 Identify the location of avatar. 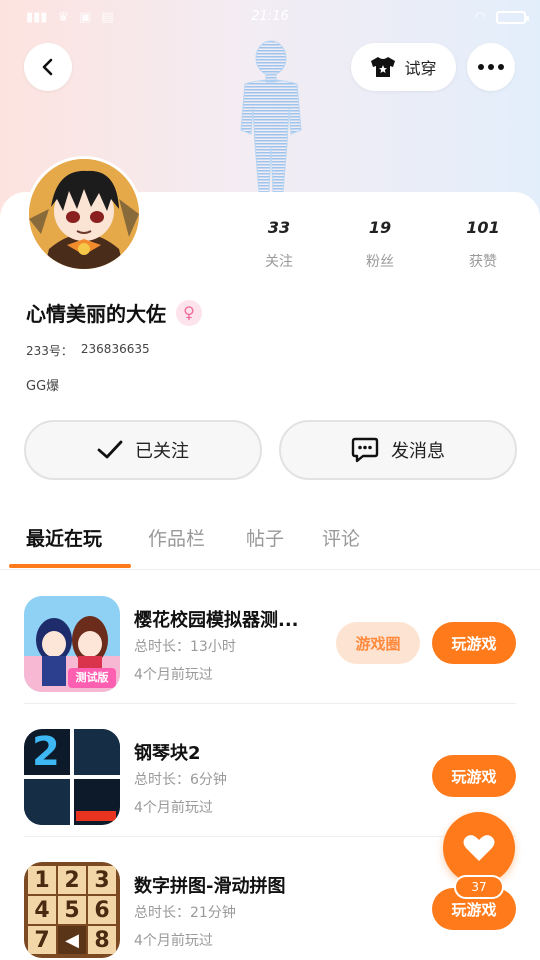
(84, 214).